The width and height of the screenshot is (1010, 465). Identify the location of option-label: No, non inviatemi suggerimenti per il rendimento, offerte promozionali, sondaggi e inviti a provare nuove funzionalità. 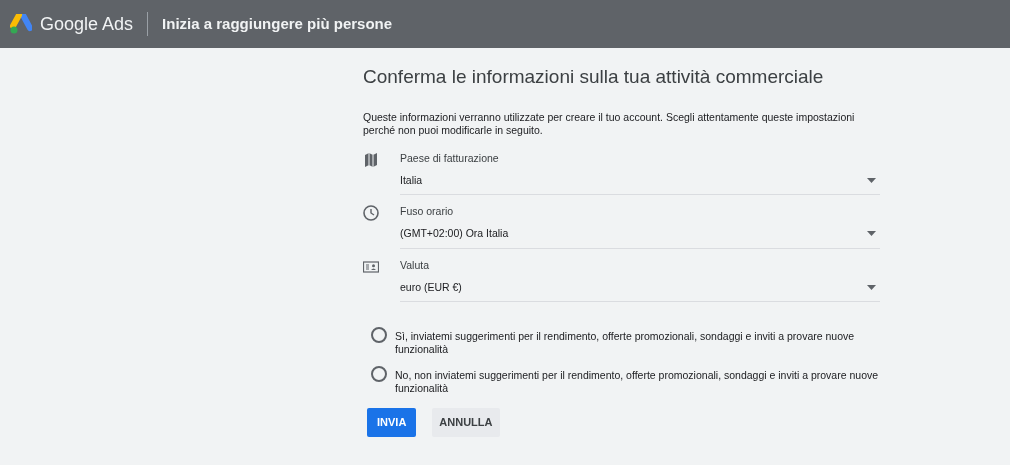
(637, 382).